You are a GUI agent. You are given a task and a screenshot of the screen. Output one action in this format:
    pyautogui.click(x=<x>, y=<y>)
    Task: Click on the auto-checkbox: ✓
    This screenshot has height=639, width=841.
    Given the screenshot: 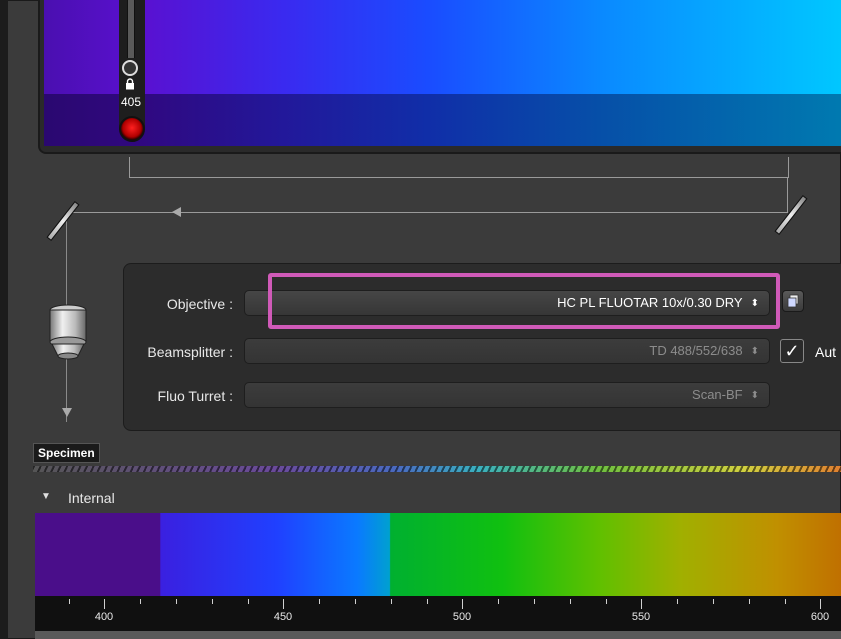 What is the action you would take?
    pyautogui.click(x=792, y=351)
    